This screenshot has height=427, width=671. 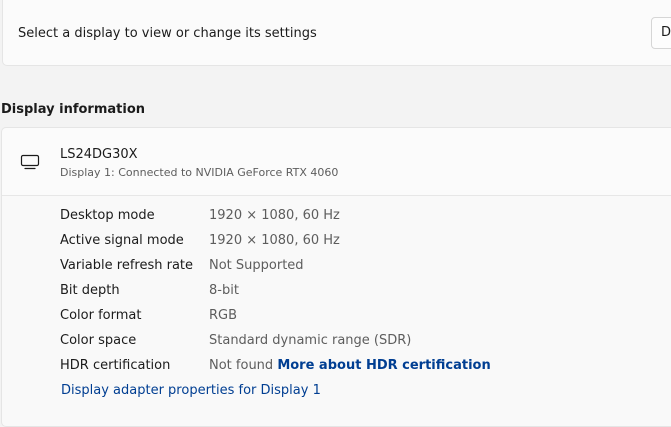 I want to click on monitor-icon, so click(x=30, y=162).